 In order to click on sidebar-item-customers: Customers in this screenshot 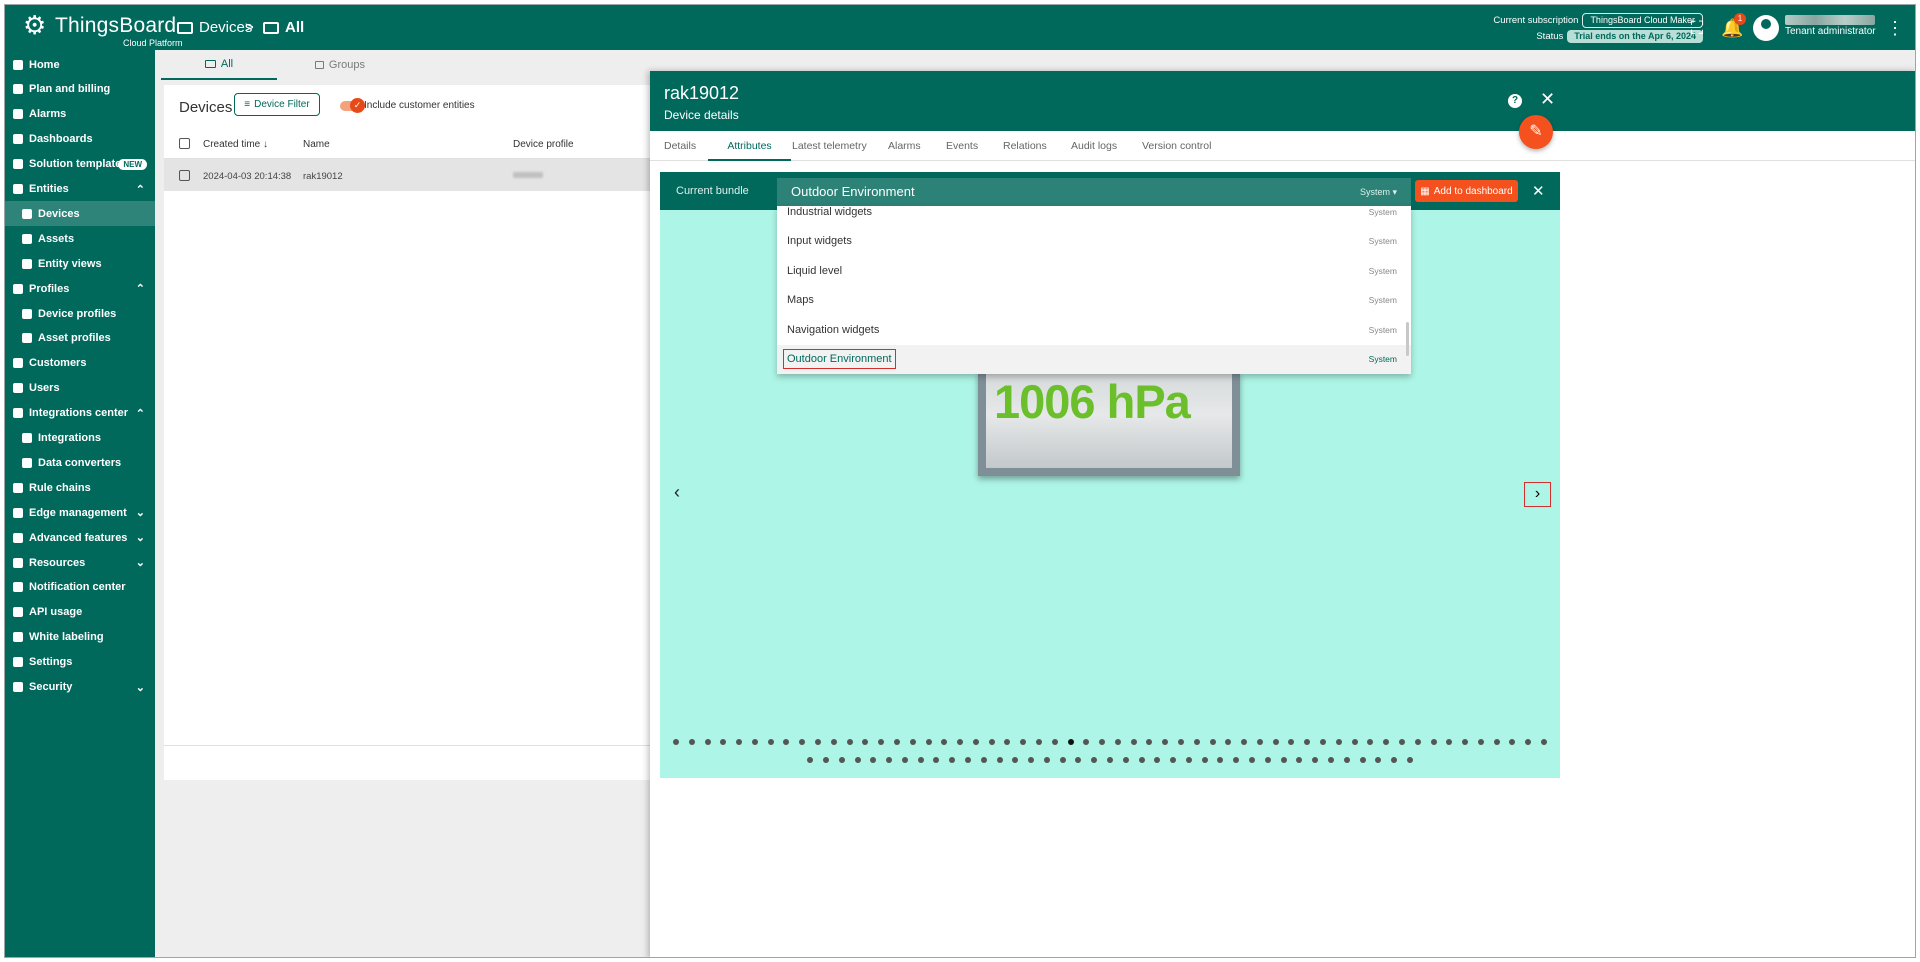, I will do `click(80, 363)`.